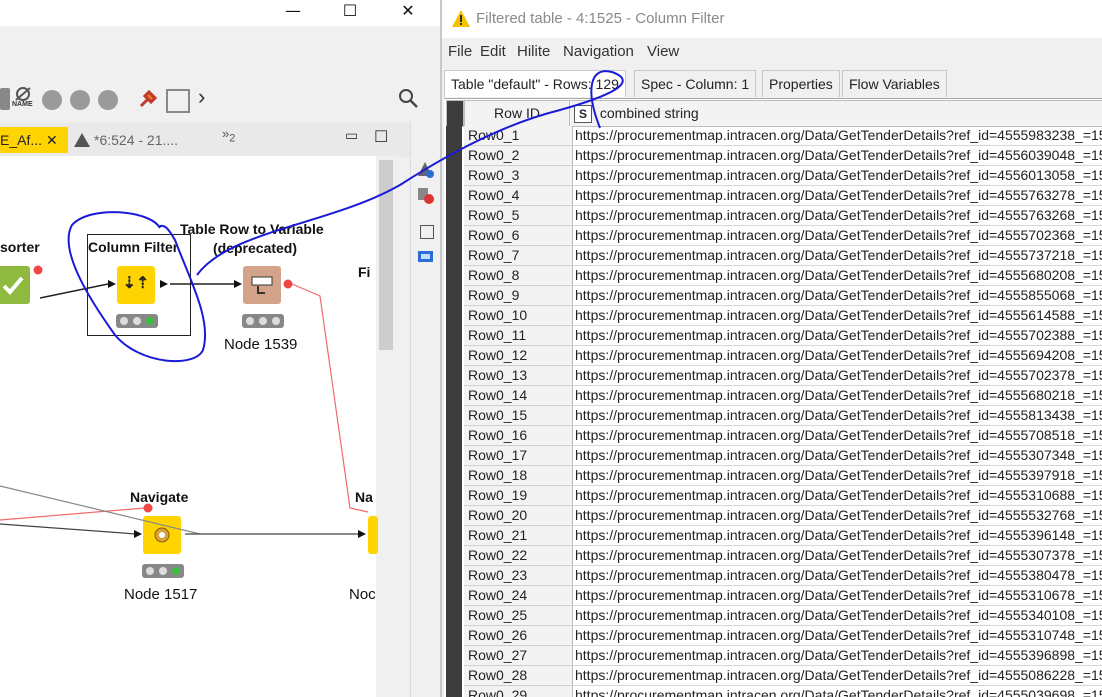 The width and height of the screenshot is (1102, 697). Describe the element at coordinates (518, 216) in the screenshot. I see `row-id-cell: Row0_5` at that location.